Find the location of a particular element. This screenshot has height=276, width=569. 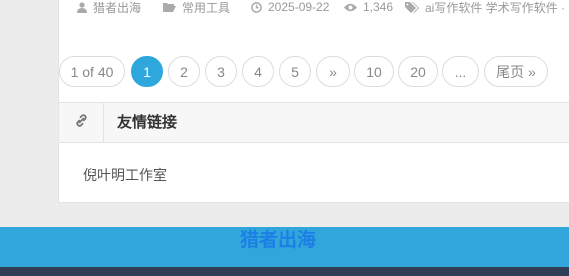

link-icon-cell is located at coordinates (81, 122).